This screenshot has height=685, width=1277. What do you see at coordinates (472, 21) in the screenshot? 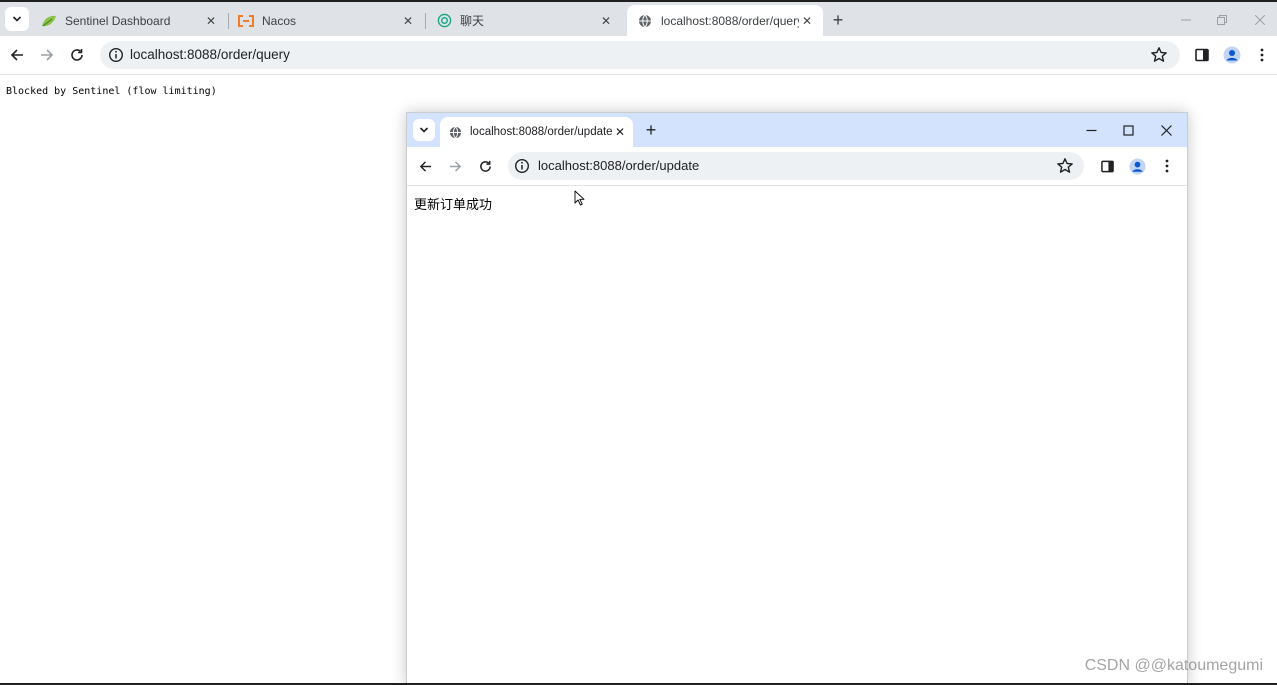
I see `tab-title: 聊天` at bounding box center [472, 21].